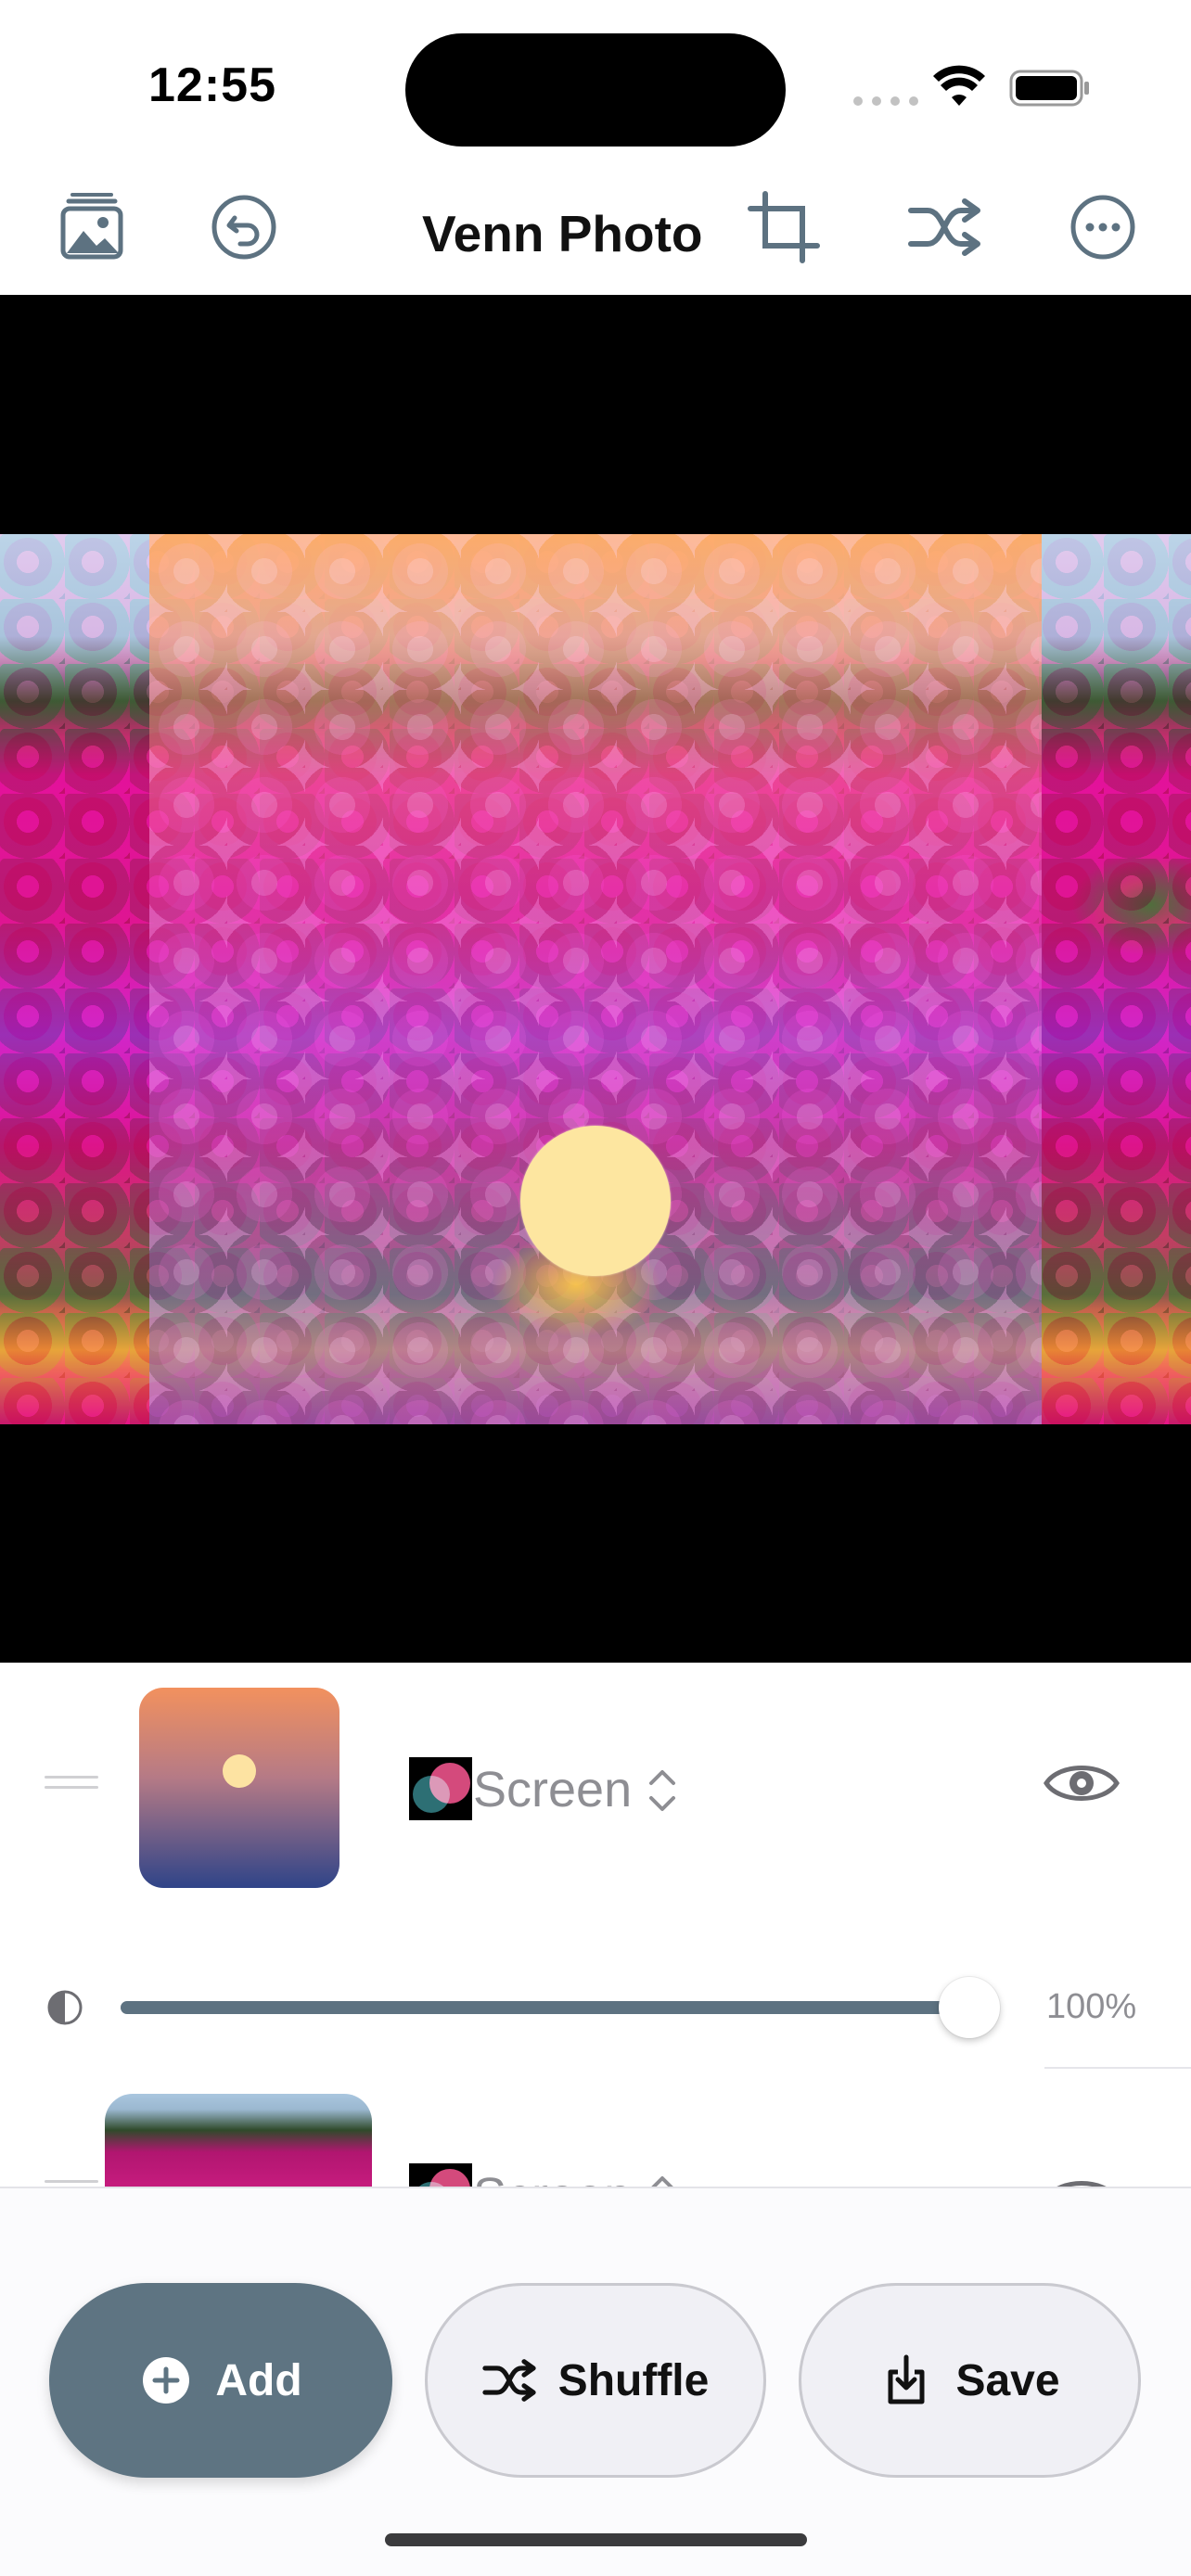 This screenshot has height=2576, width=1191. I want to click on photo-library-button, so click(91, 227).